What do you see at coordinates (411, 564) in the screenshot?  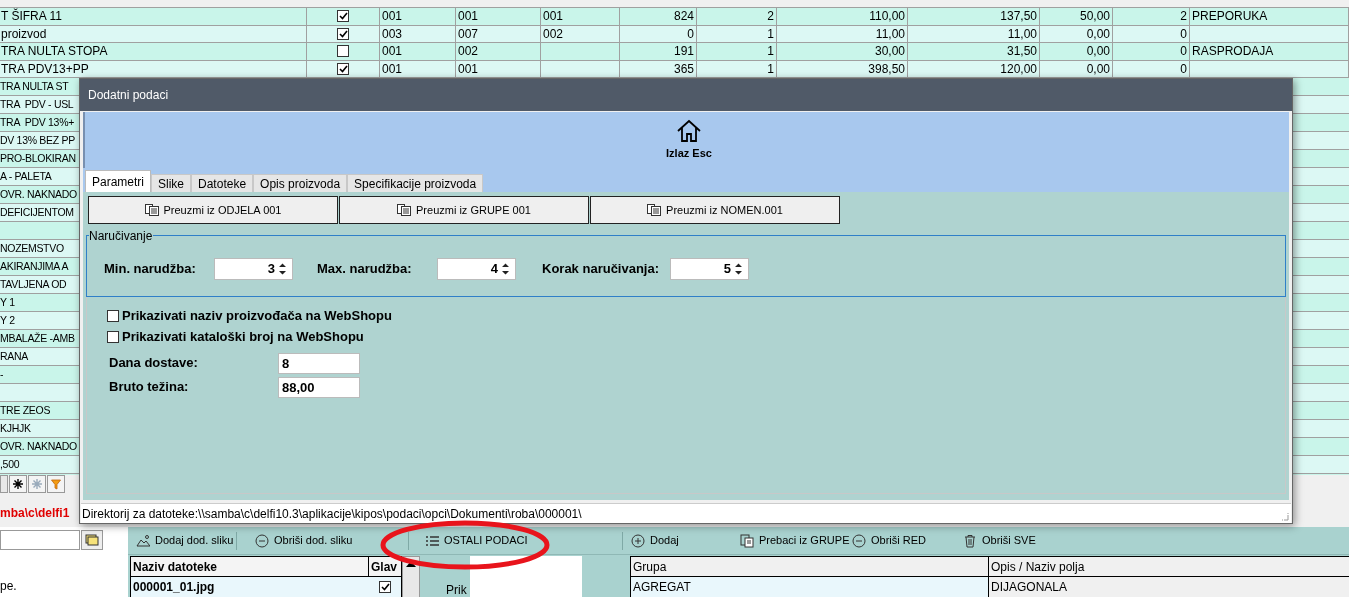 I see `up-arrow-icon` at bounding box center [411, 564].